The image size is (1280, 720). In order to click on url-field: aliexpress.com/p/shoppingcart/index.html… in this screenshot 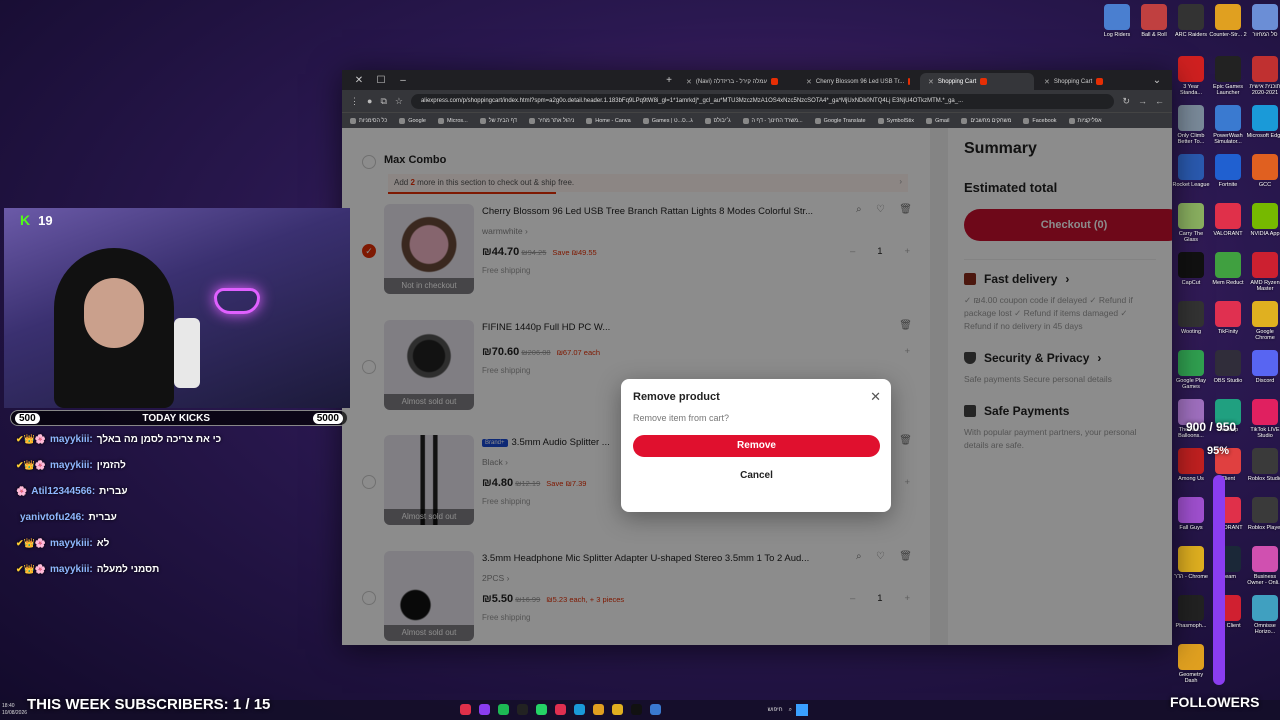, I will do `click(762, 101)`.